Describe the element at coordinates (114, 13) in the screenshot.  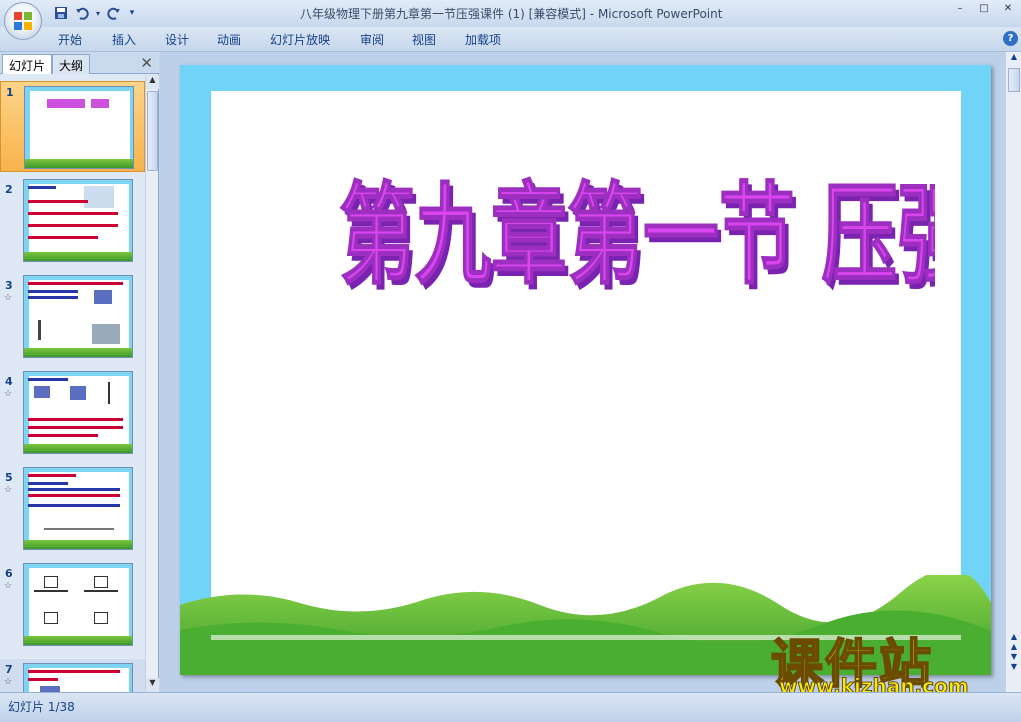
I see `redo-icon` at that location.